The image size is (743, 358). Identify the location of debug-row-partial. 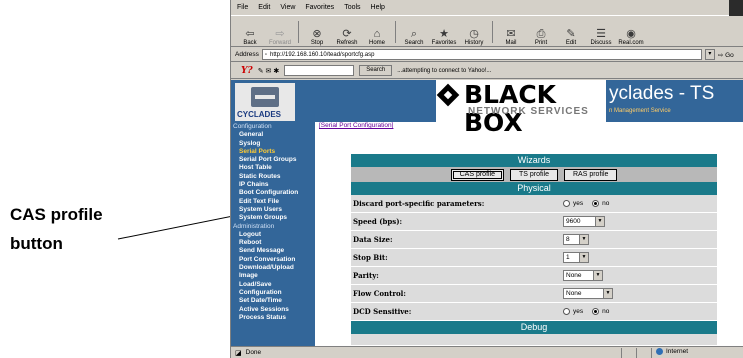
(534, 340).